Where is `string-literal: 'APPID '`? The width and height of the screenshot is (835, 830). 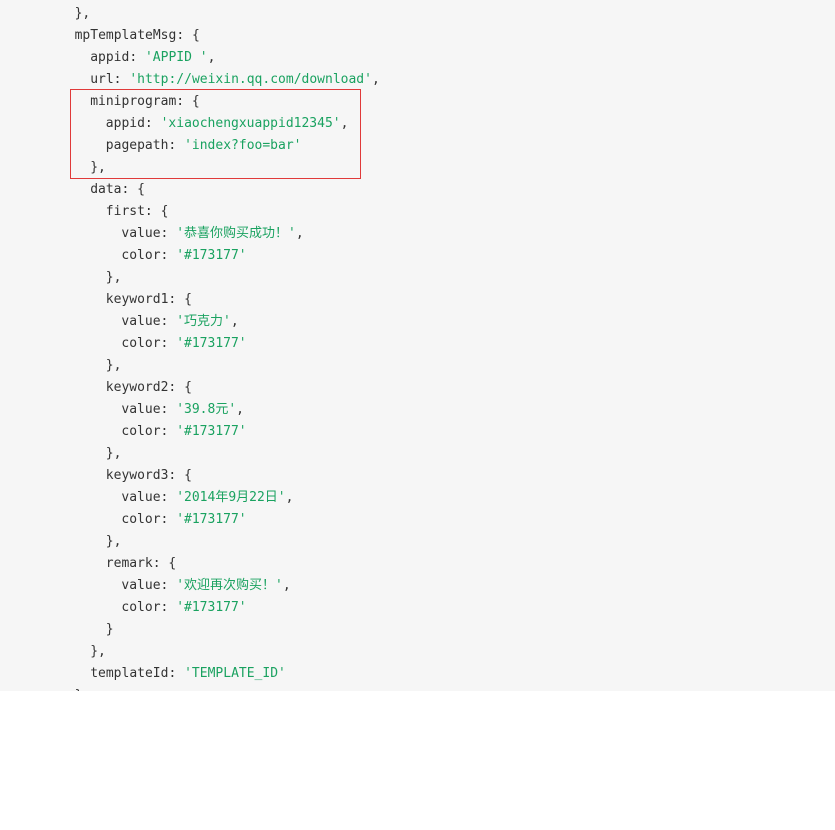
string-literal: 'APPID ' is located at coordinates (176, 57).